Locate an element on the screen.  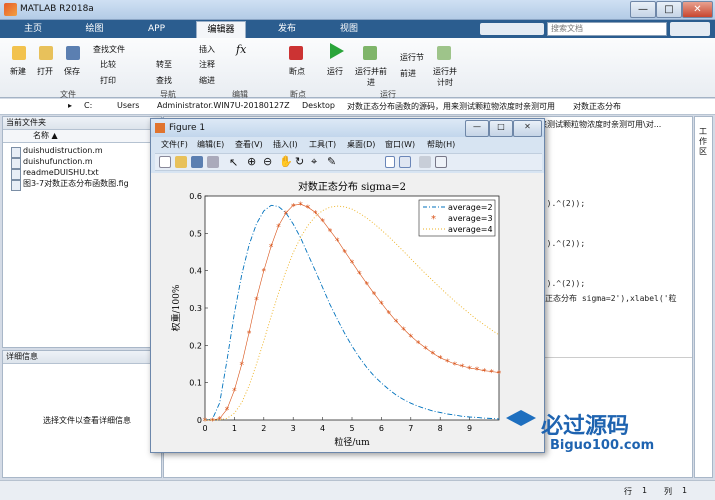
brush-icon: ✎ is located at coordinates (331, 161).